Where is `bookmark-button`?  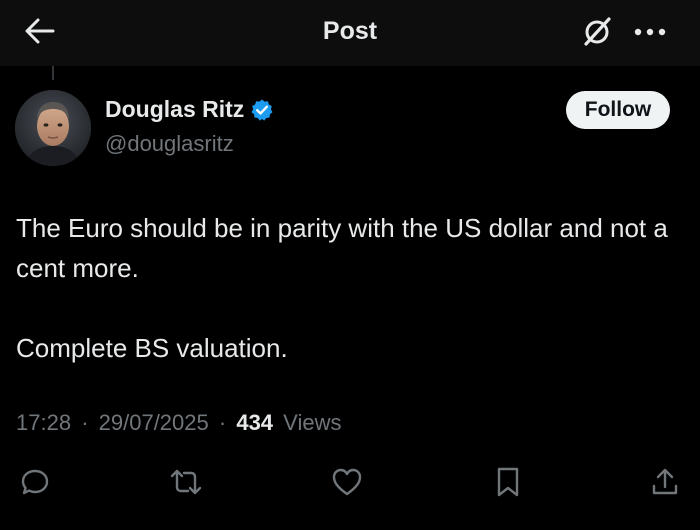 bookmark-button is located at coordinates (508, 482).